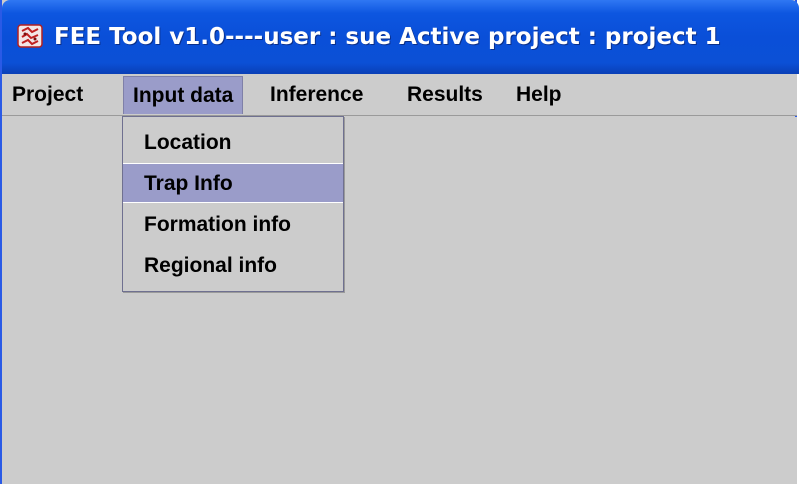 The height and width of the screenshot is (487, 801). Describe the element at coordinates (445, 95) in the screenshot. I see `menu-results: Results` at that location.